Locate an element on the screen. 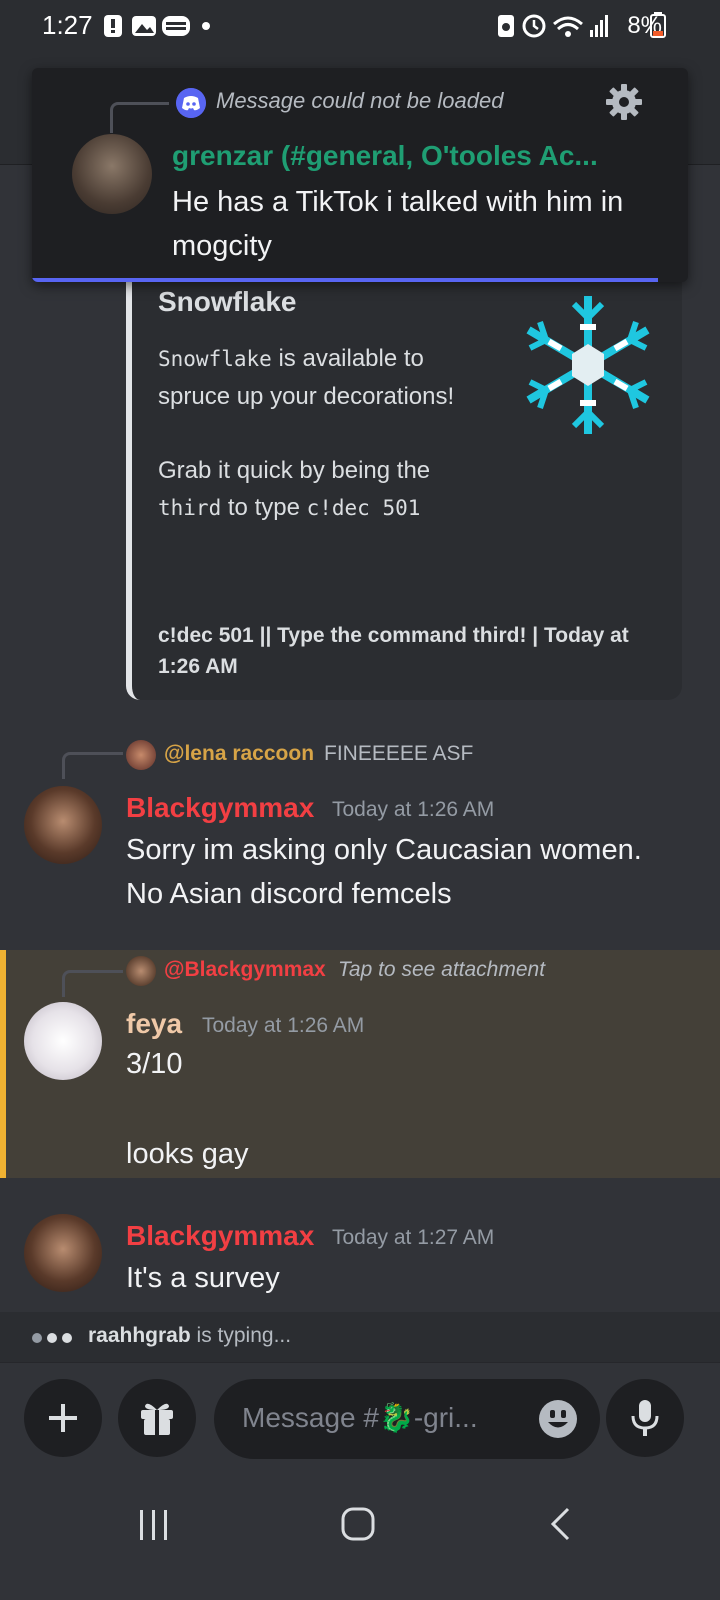  desc-text-3: to type is located at coordinates (264, 507).